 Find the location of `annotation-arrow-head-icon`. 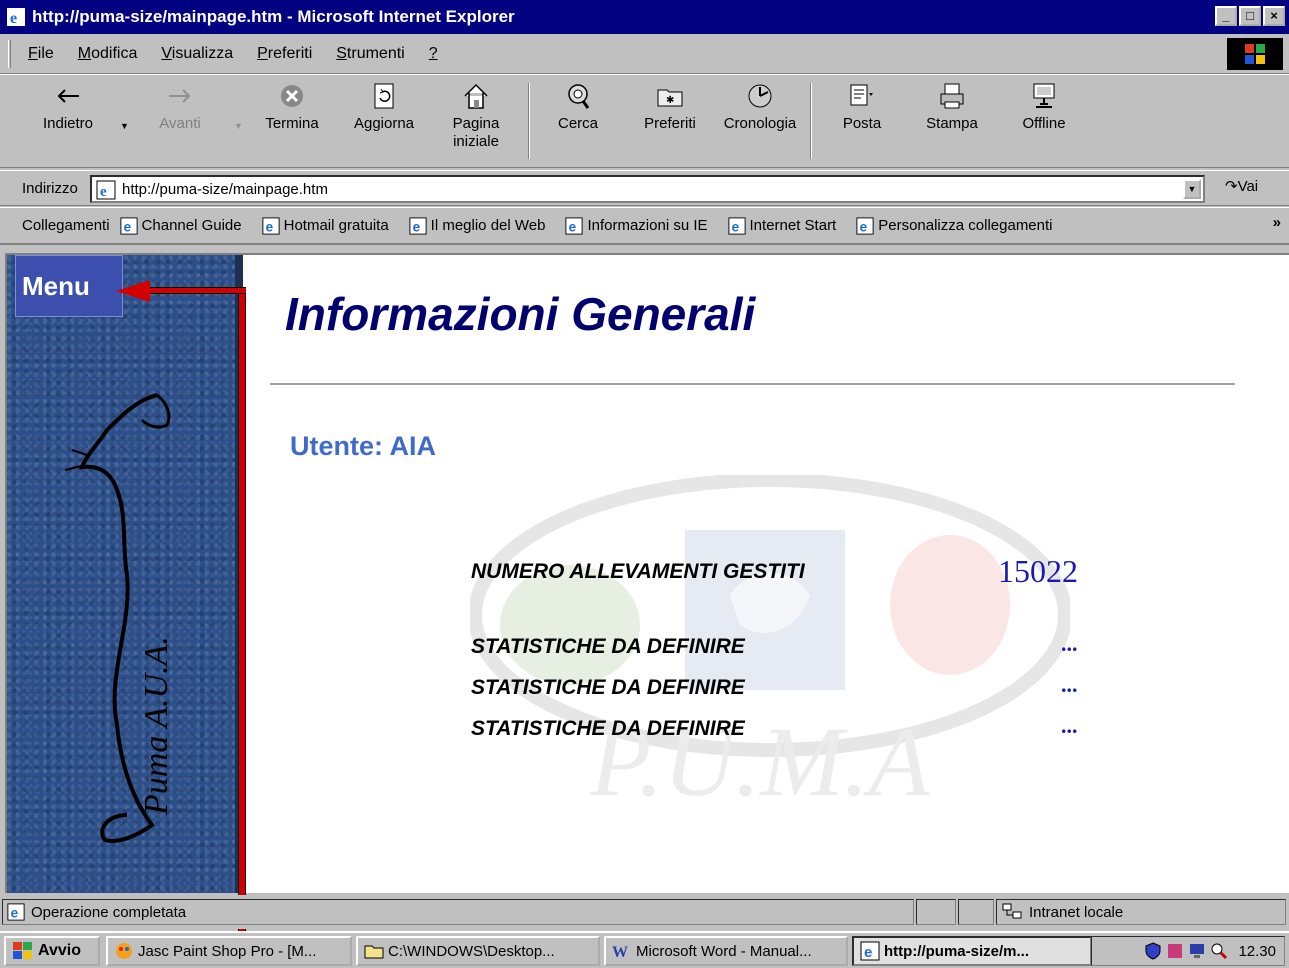

annotation-arrow-head-icon is located at coordinates (133, 291).